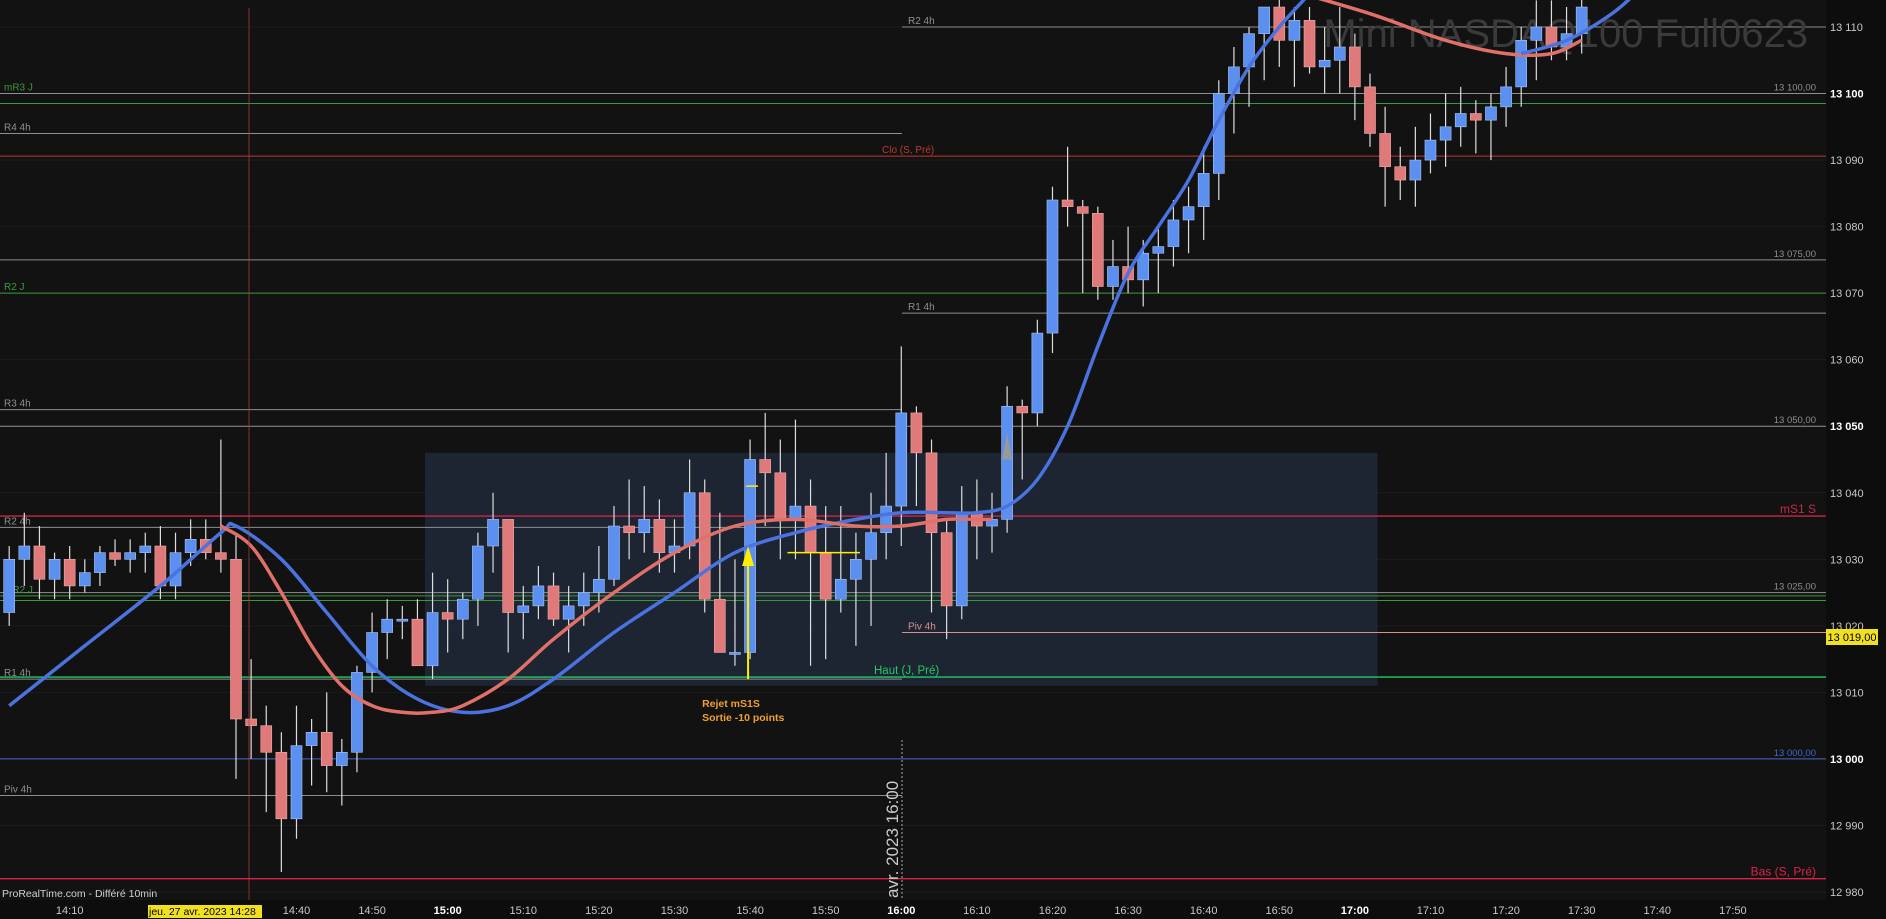  I want to click on time-tick: 16:20, so click(1053, 911).